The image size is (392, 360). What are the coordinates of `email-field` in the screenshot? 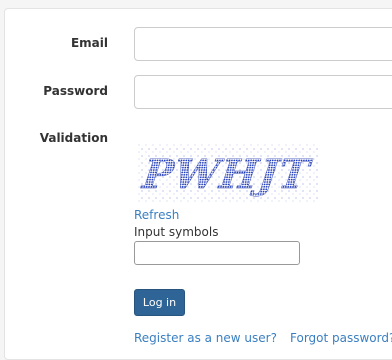 It's located at (263, 44).